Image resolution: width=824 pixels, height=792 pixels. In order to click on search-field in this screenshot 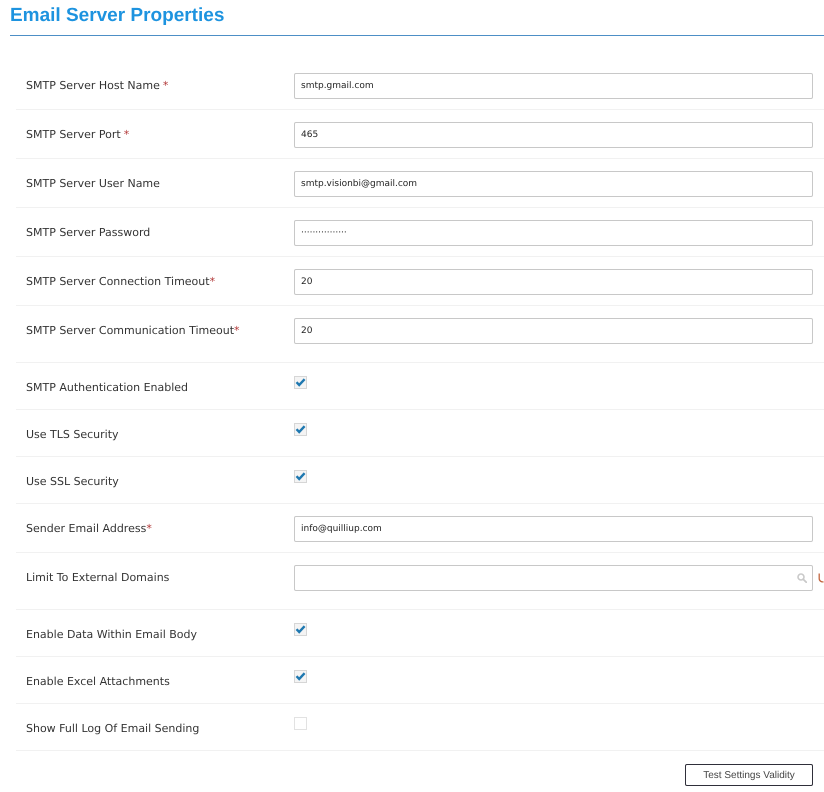, I will do `click(553, 578)`.